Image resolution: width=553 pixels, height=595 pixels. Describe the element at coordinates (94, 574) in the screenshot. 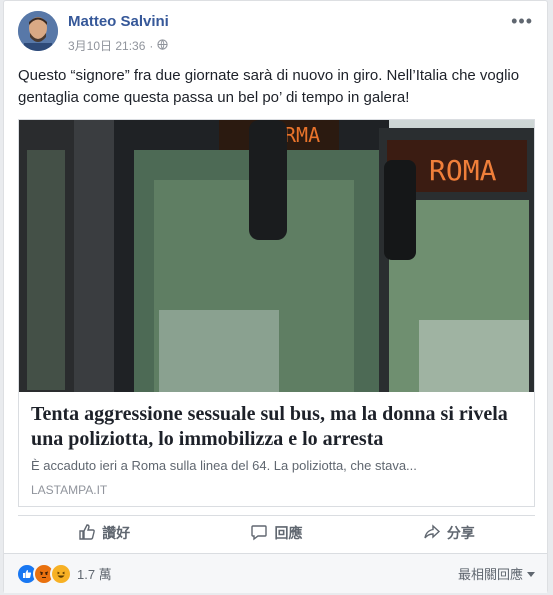

I see `reaction-count: 1.7 萬` at that location.